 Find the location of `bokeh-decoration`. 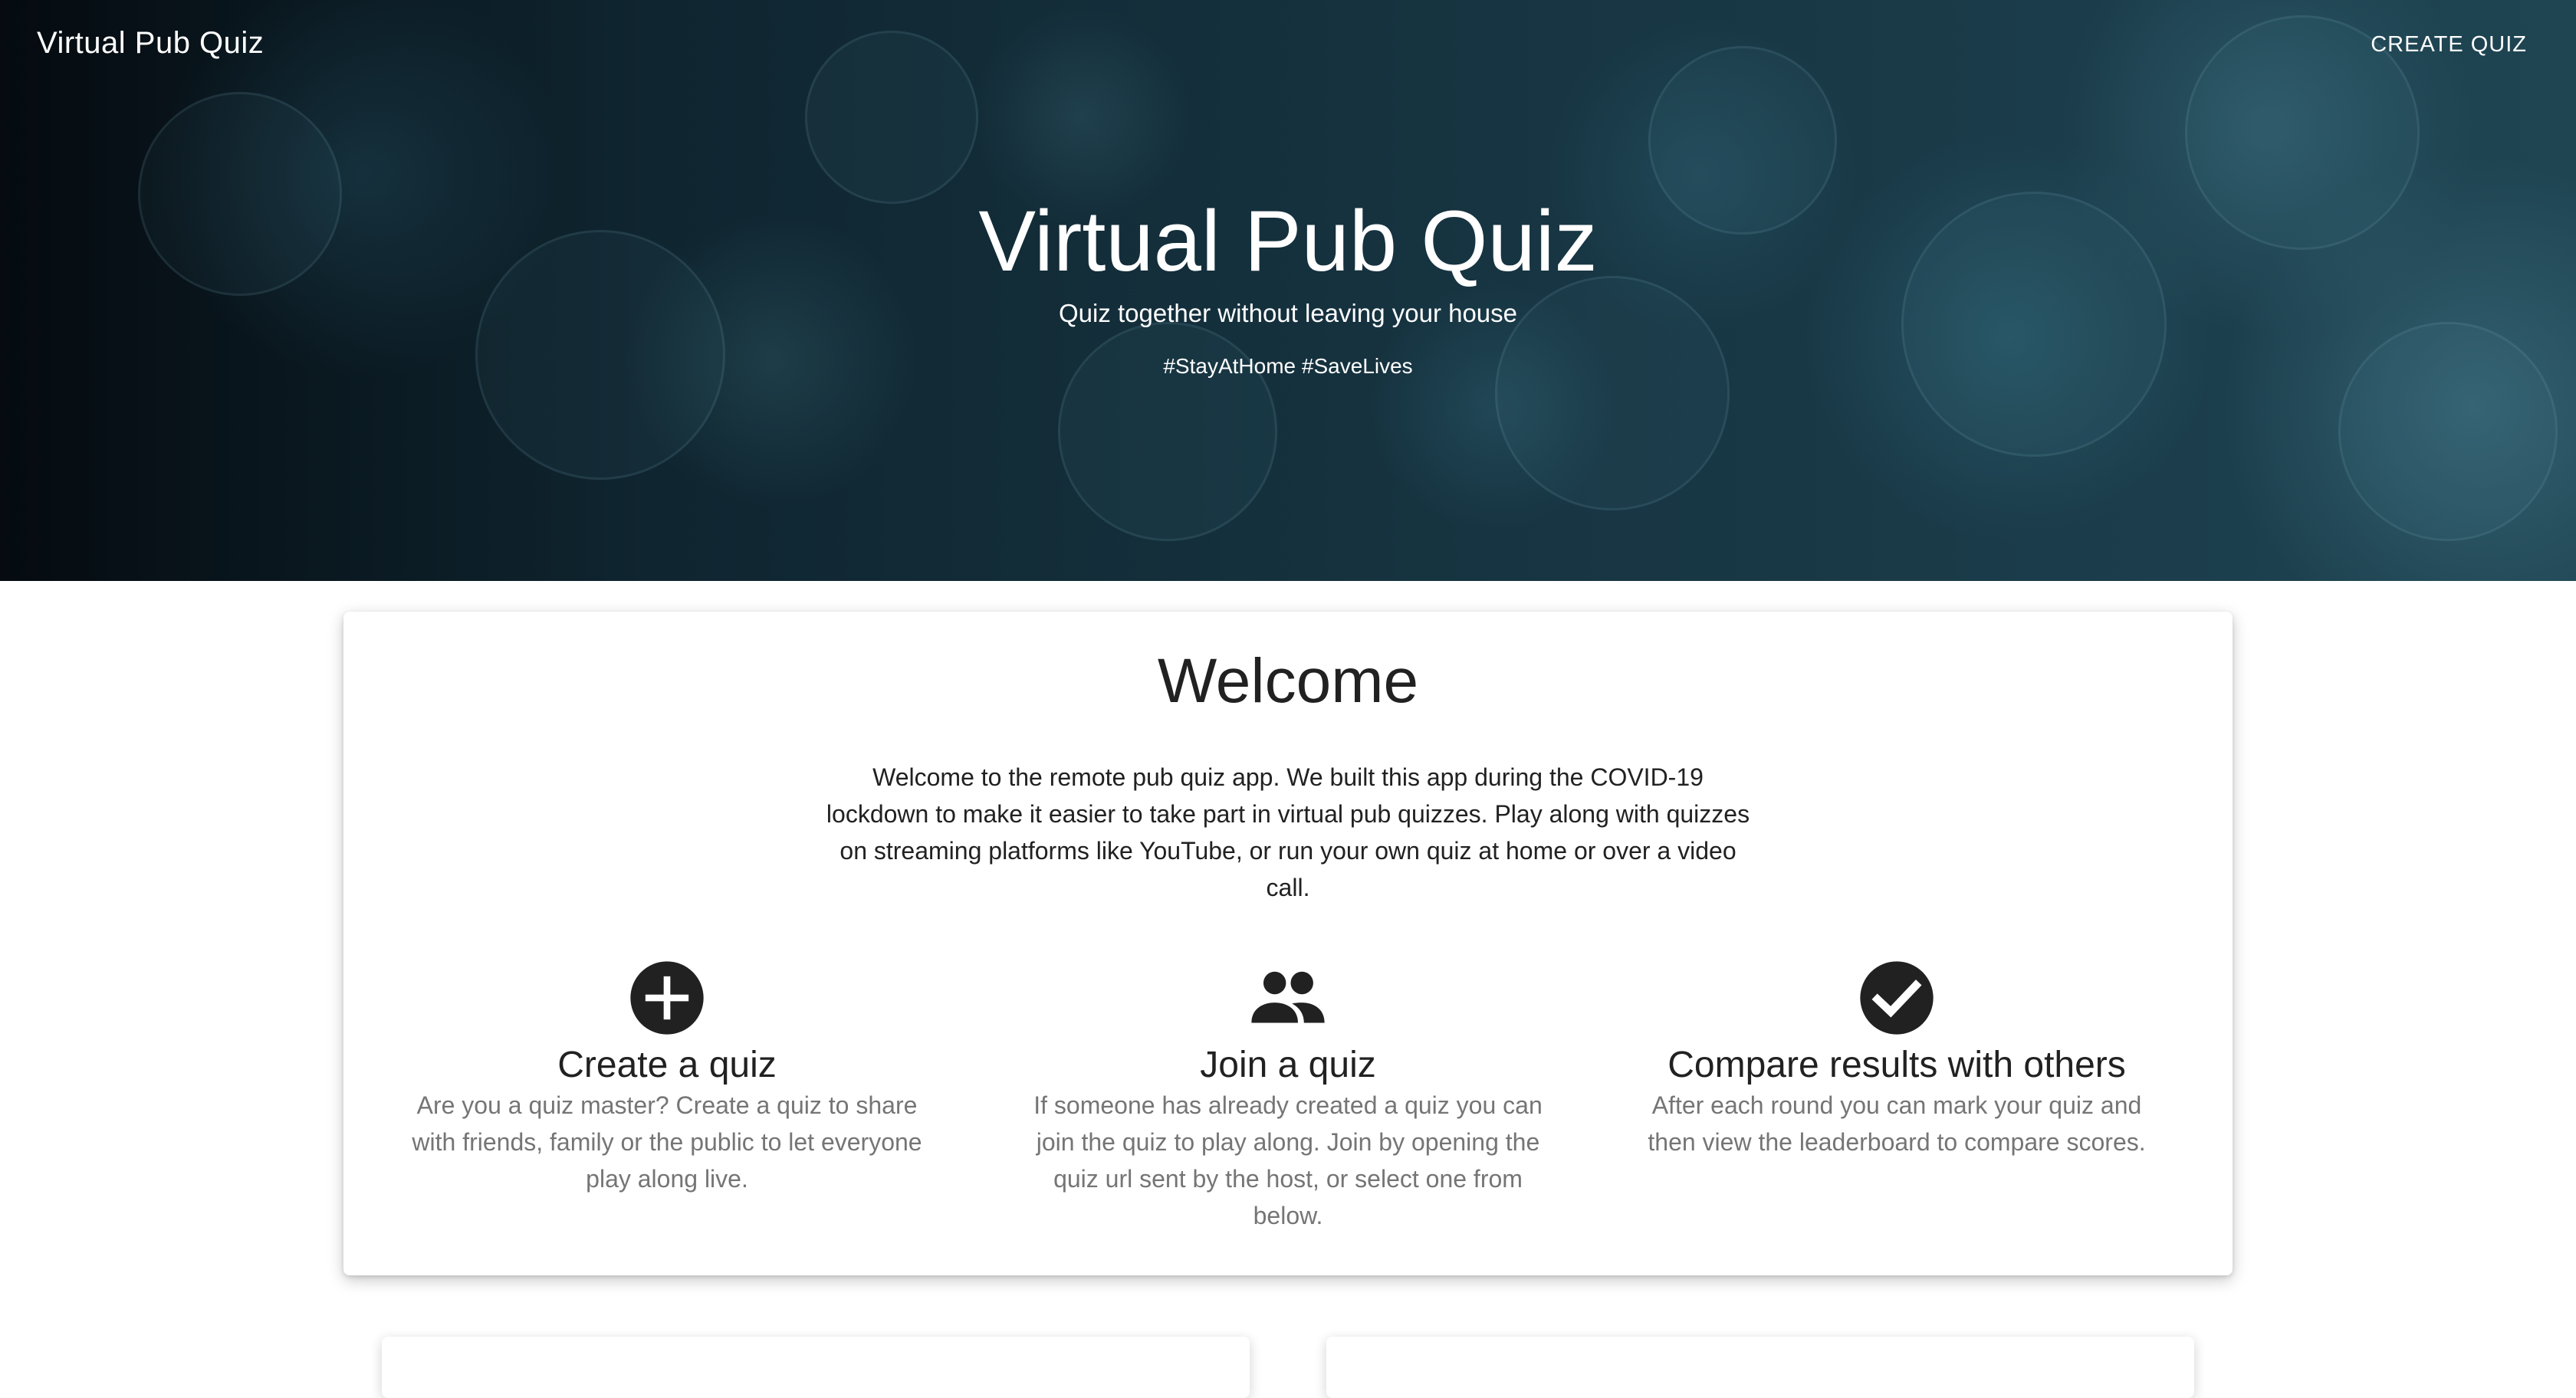

bokeh-decoration is located at coordinates (892, 117).